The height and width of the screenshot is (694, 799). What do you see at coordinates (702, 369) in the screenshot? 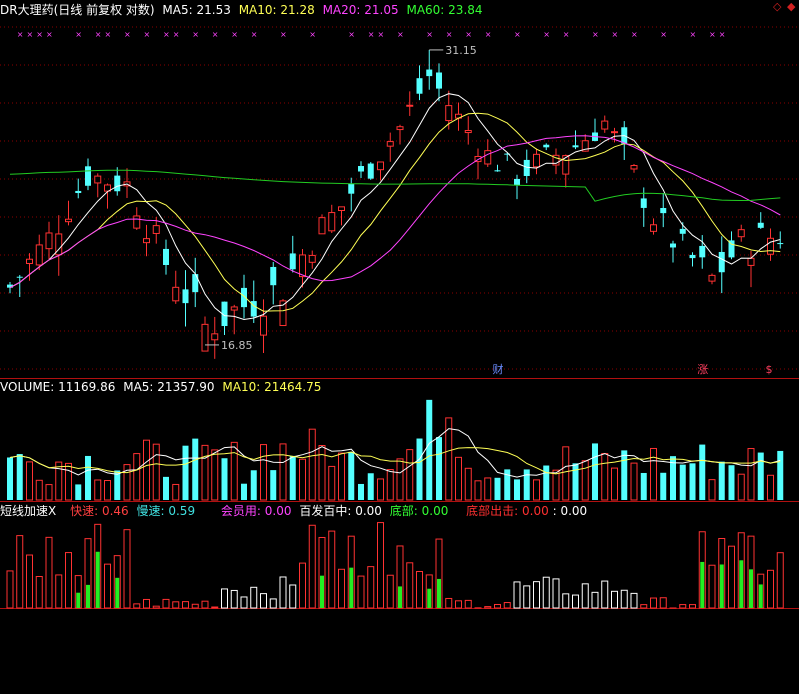
I see `event-marker: 涨` at bounding box center [702, 369].